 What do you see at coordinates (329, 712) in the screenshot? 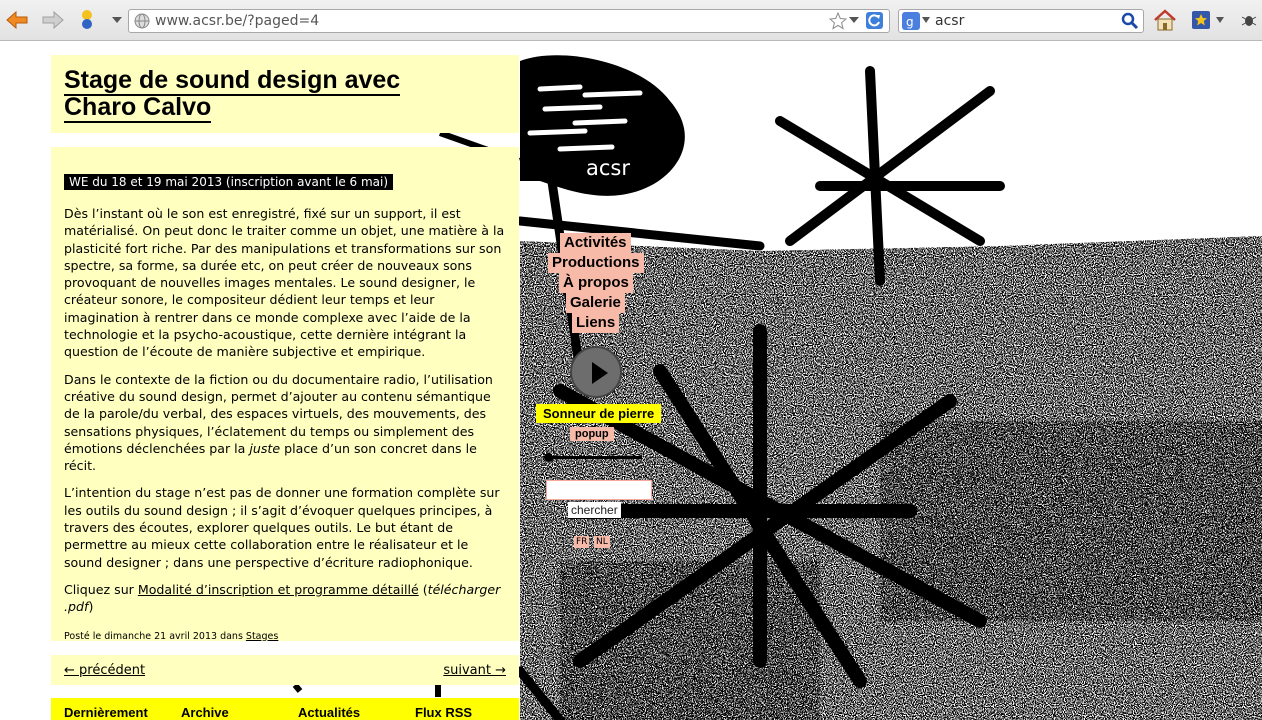
I see `footer-item-actualites: Actualités` at bounding box center [329, 712].